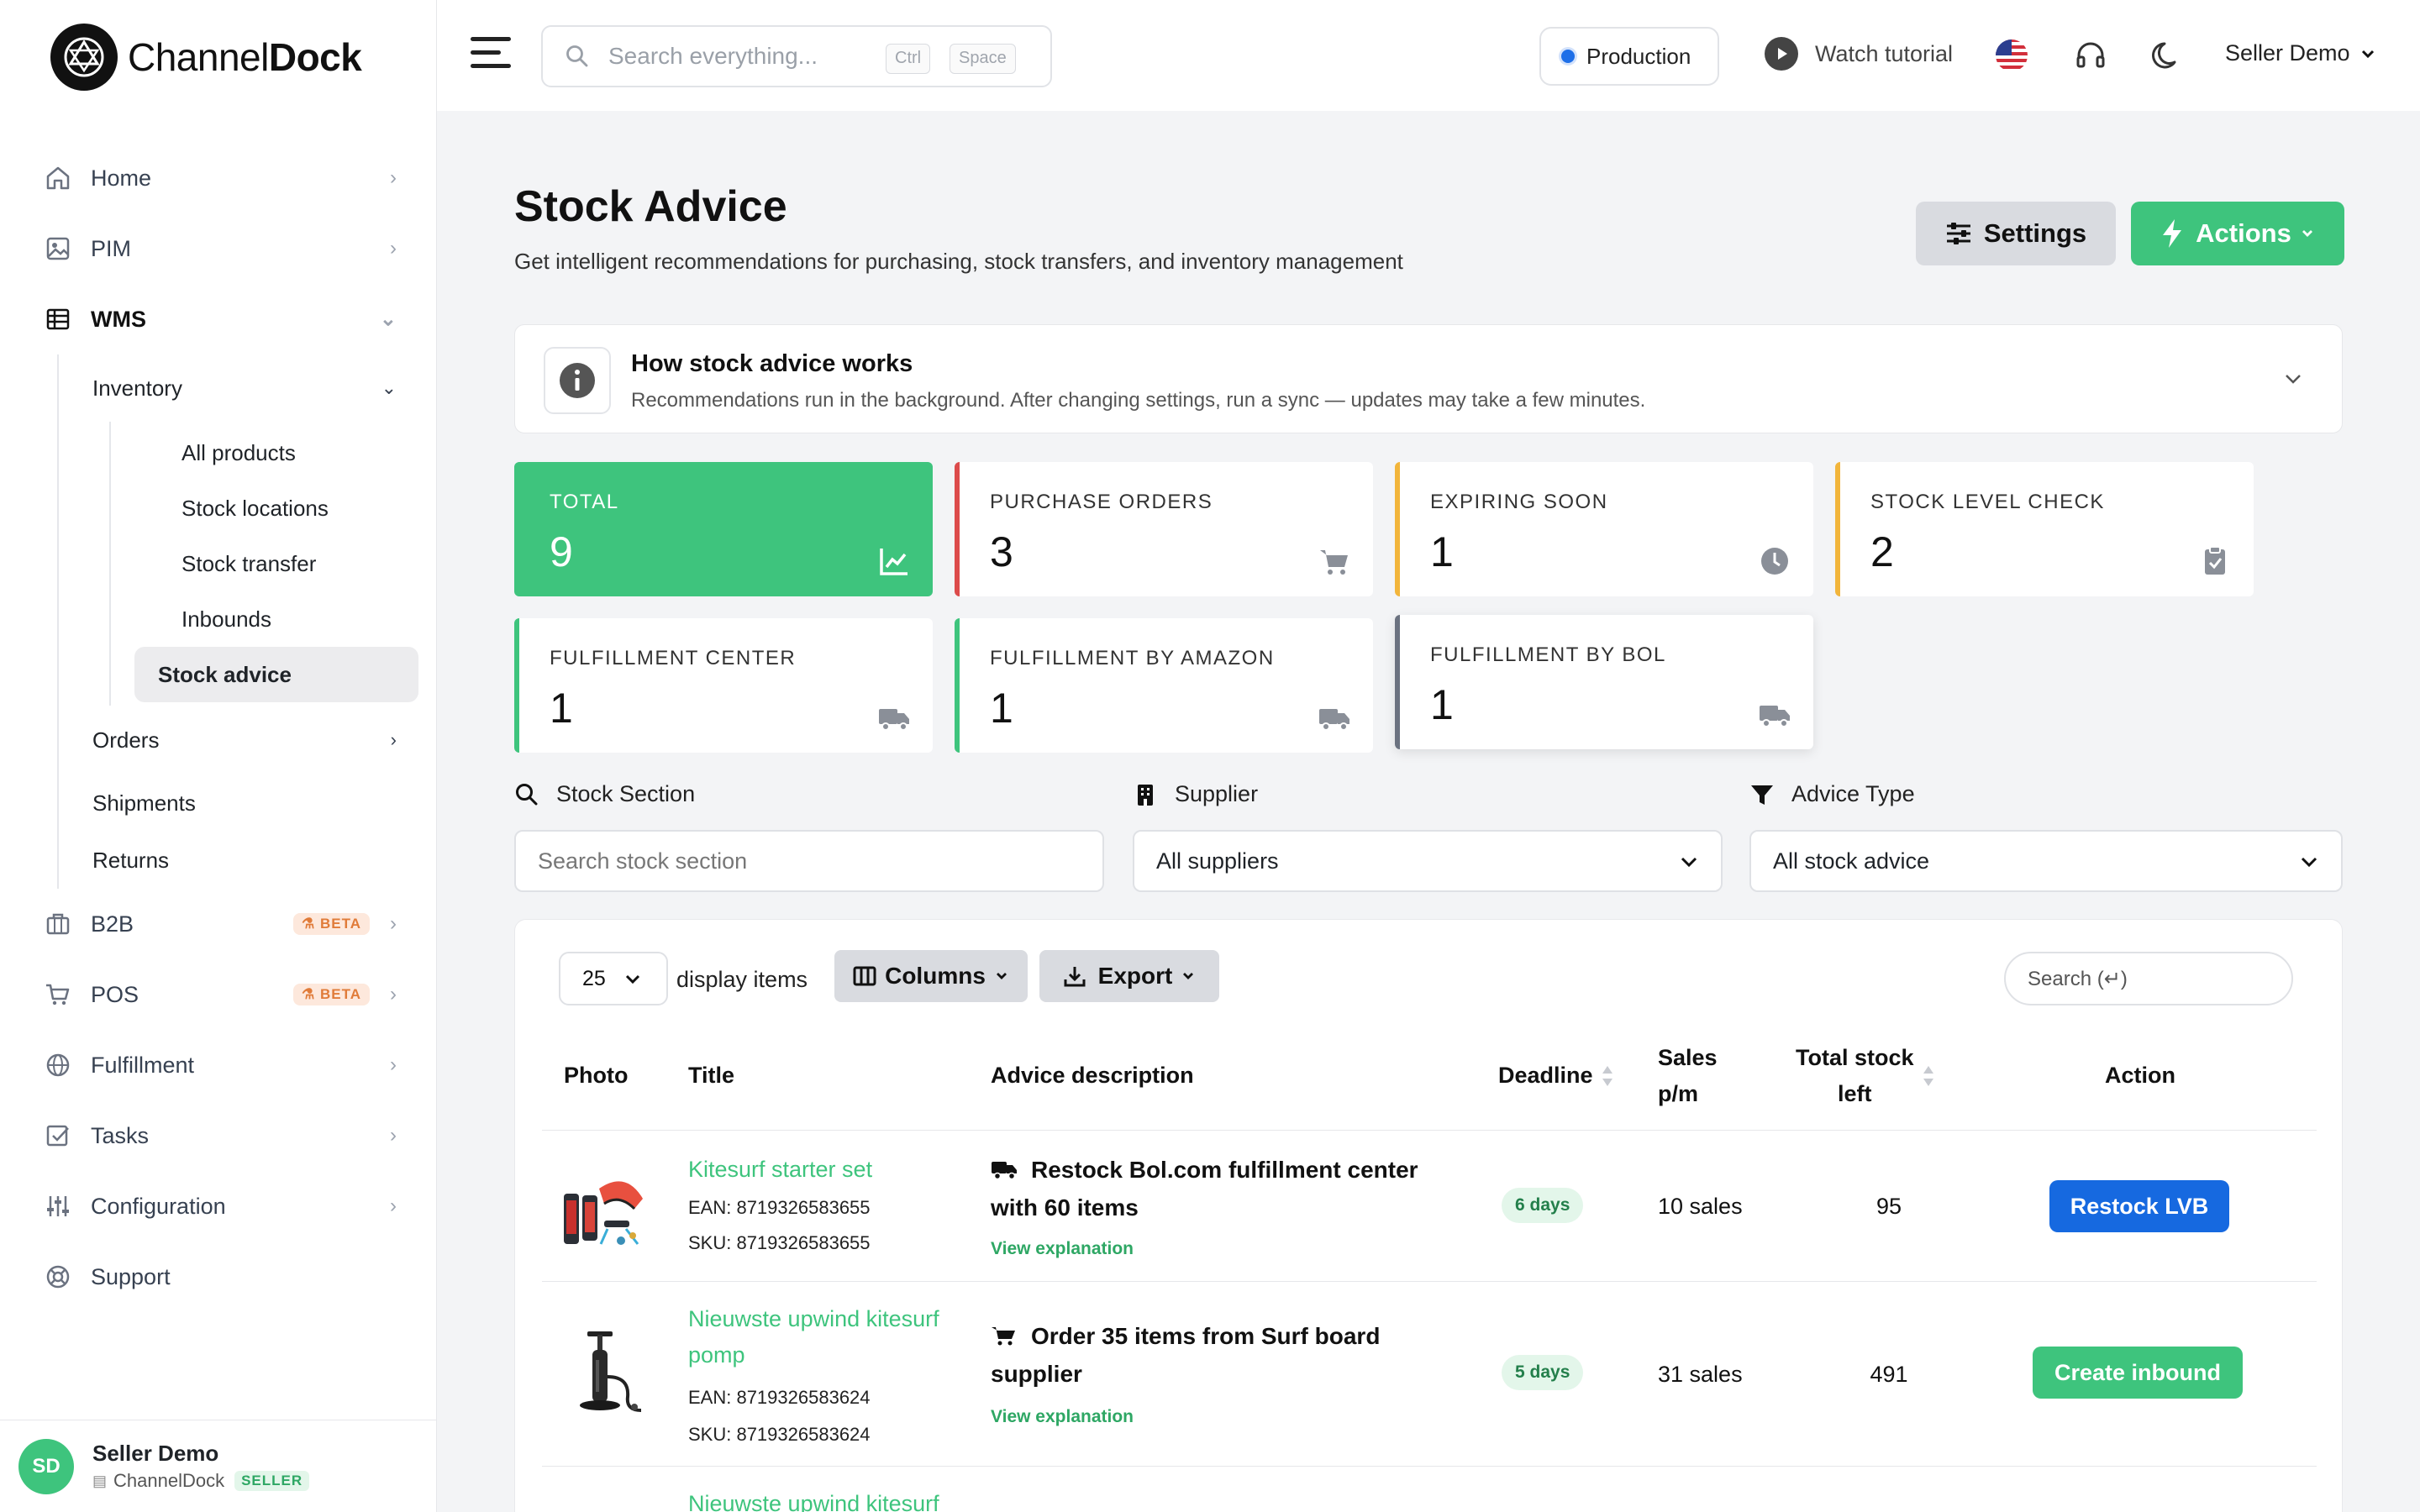 The image size is (2420, 1512). I want to click on supplier-select: All suppliers, so click(1428, 861).